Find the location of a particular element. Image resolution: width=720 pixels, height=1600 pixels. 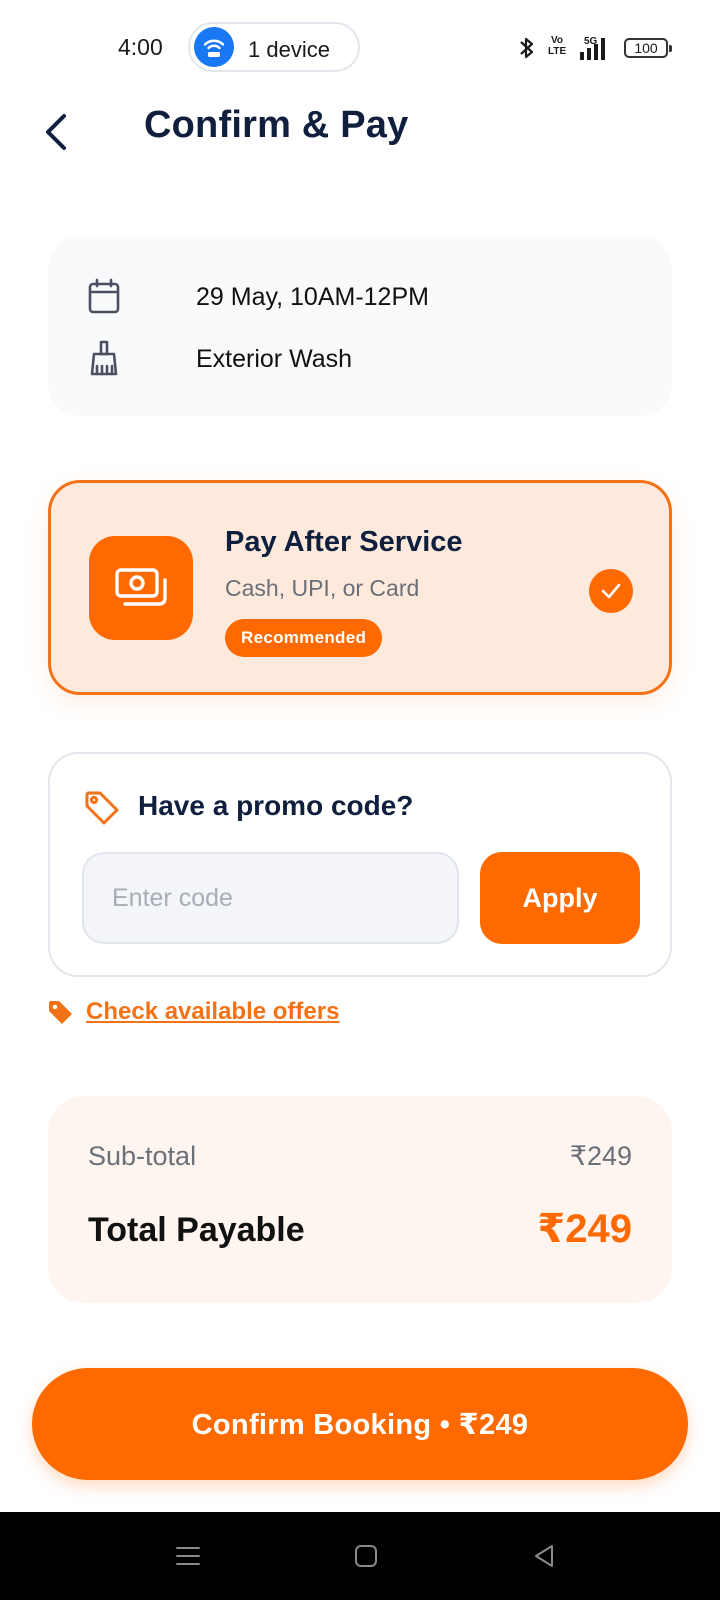

wifi-hotspot-icon is located at coordinates (214, 47).